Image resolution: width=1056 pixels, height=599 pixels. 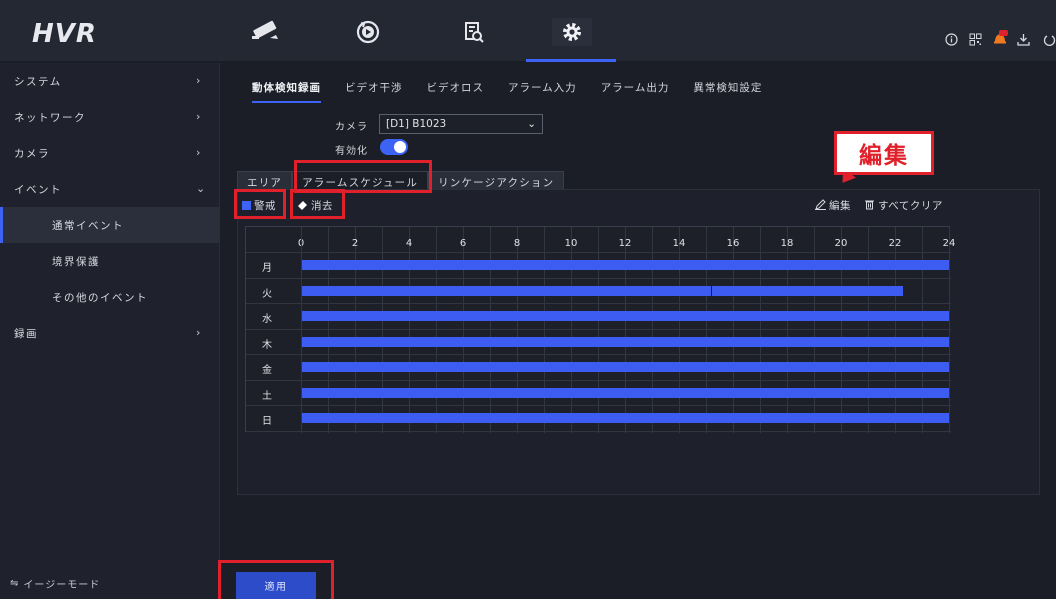 I want to click on day-label: 水, so click(x=267, y=319).